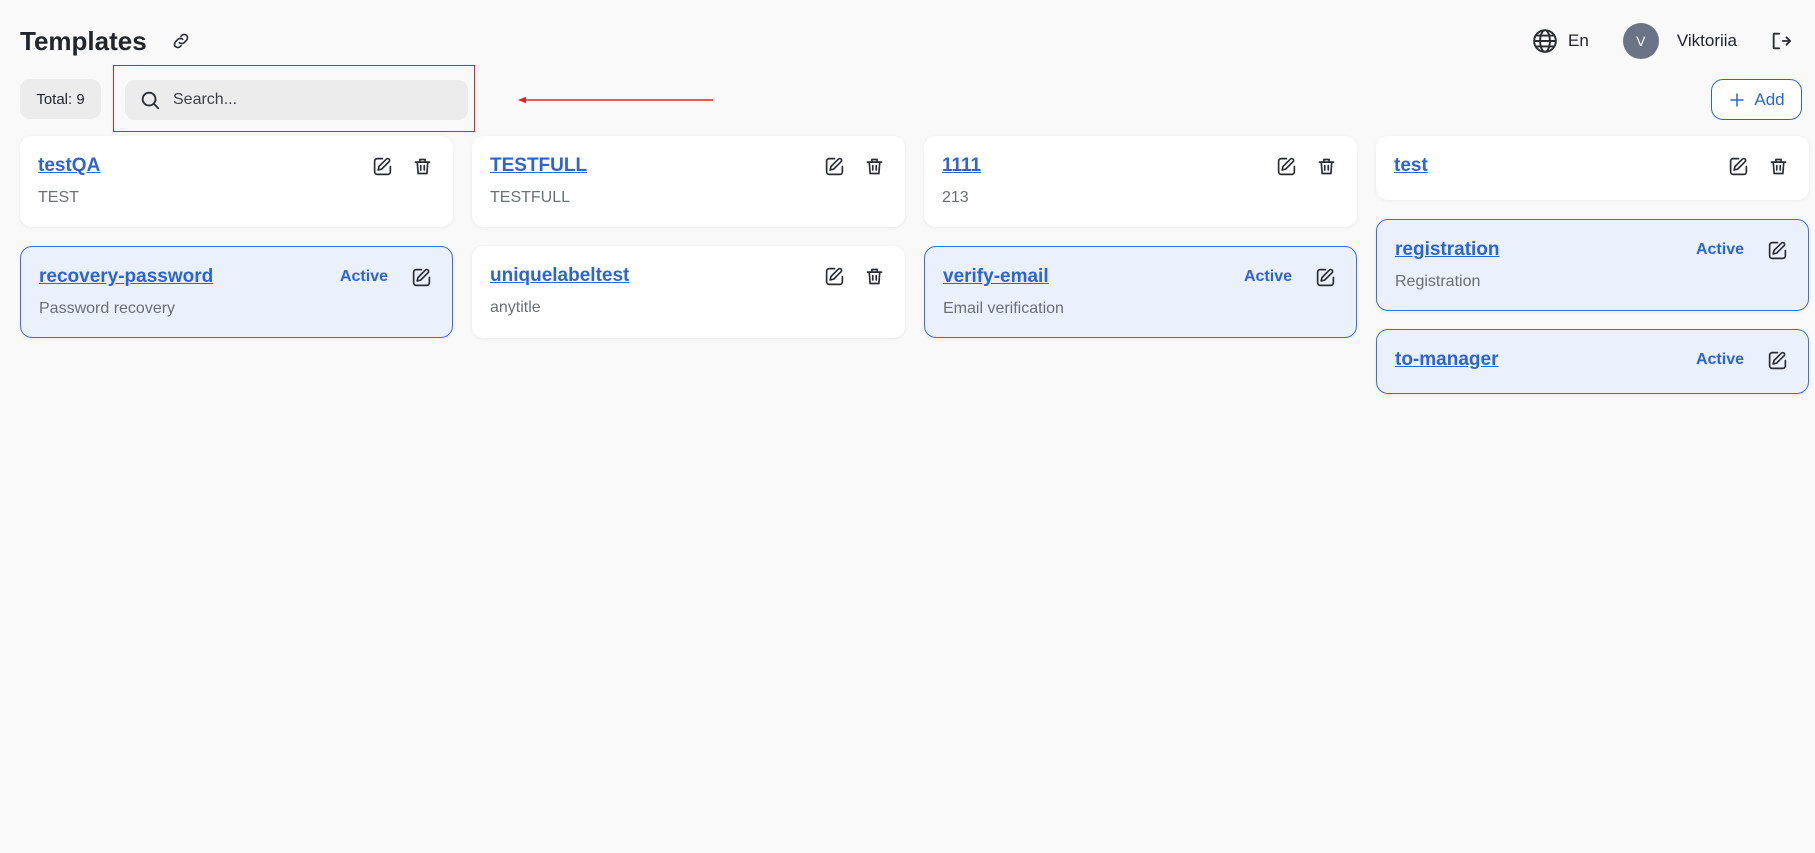  Describe the element at coordinates (515, 307) in the screenshot. I see `template-subtitle: anytitle` at that location.